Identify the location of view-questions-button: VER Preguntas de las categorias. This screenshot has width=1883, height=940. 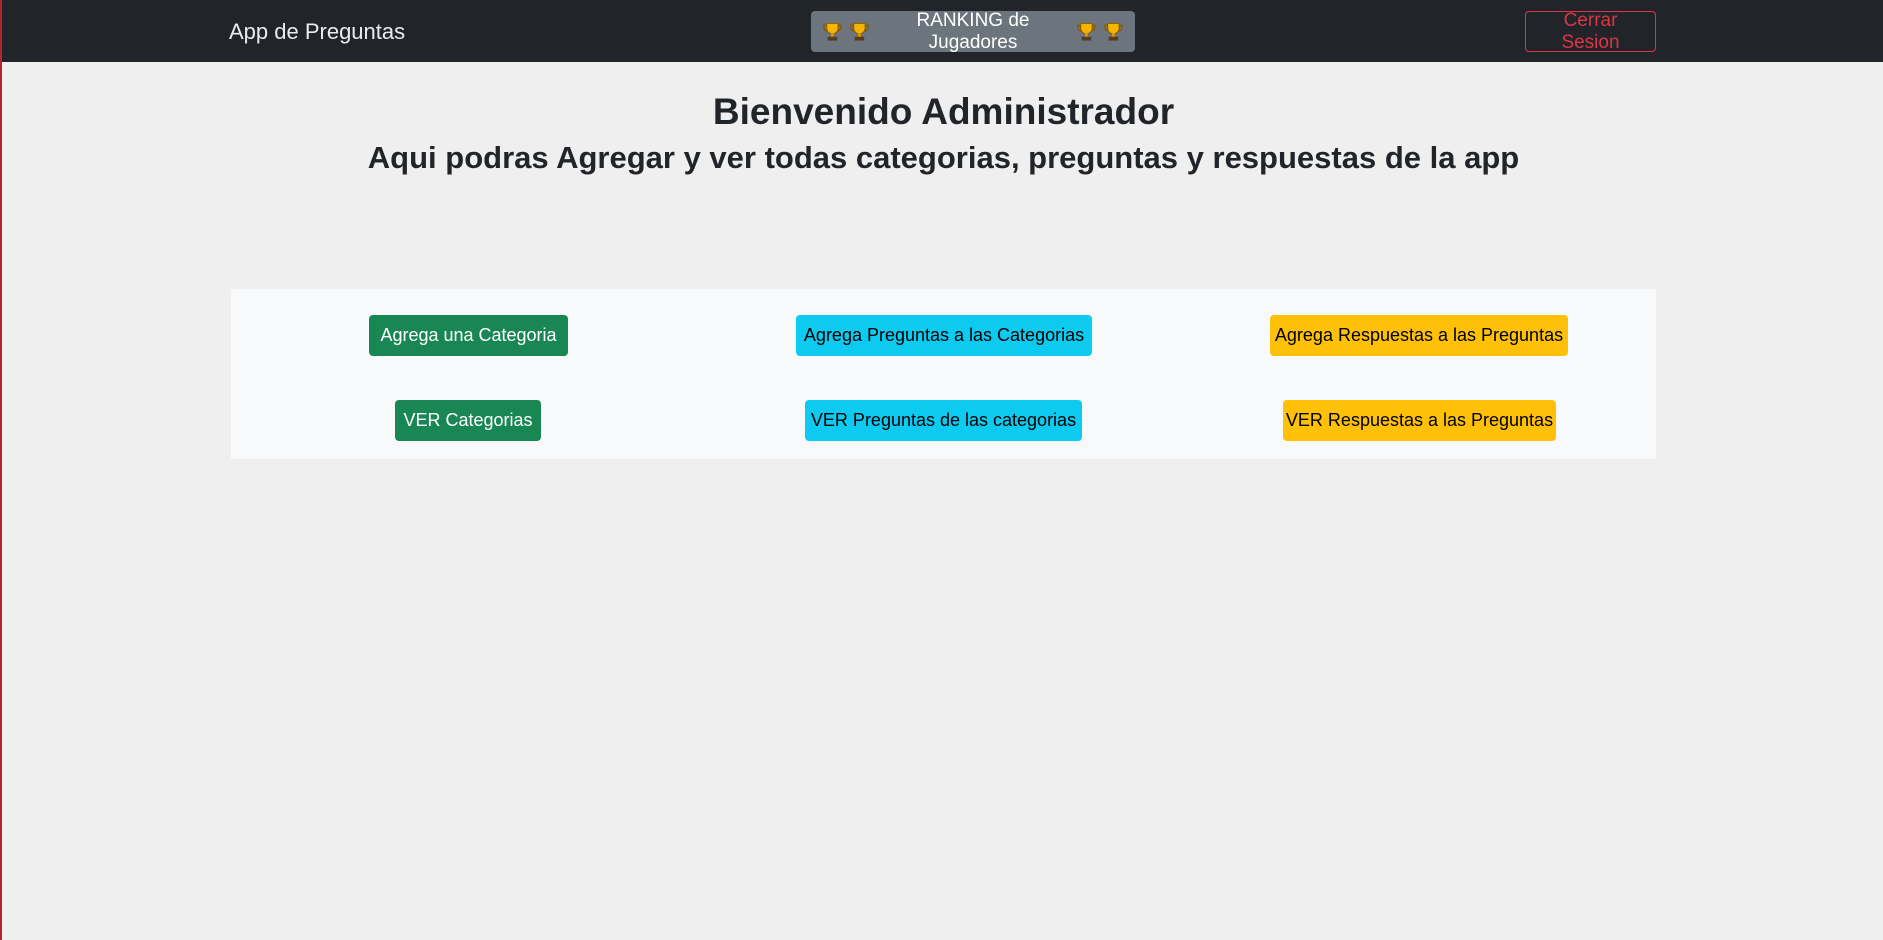
(943, 420).